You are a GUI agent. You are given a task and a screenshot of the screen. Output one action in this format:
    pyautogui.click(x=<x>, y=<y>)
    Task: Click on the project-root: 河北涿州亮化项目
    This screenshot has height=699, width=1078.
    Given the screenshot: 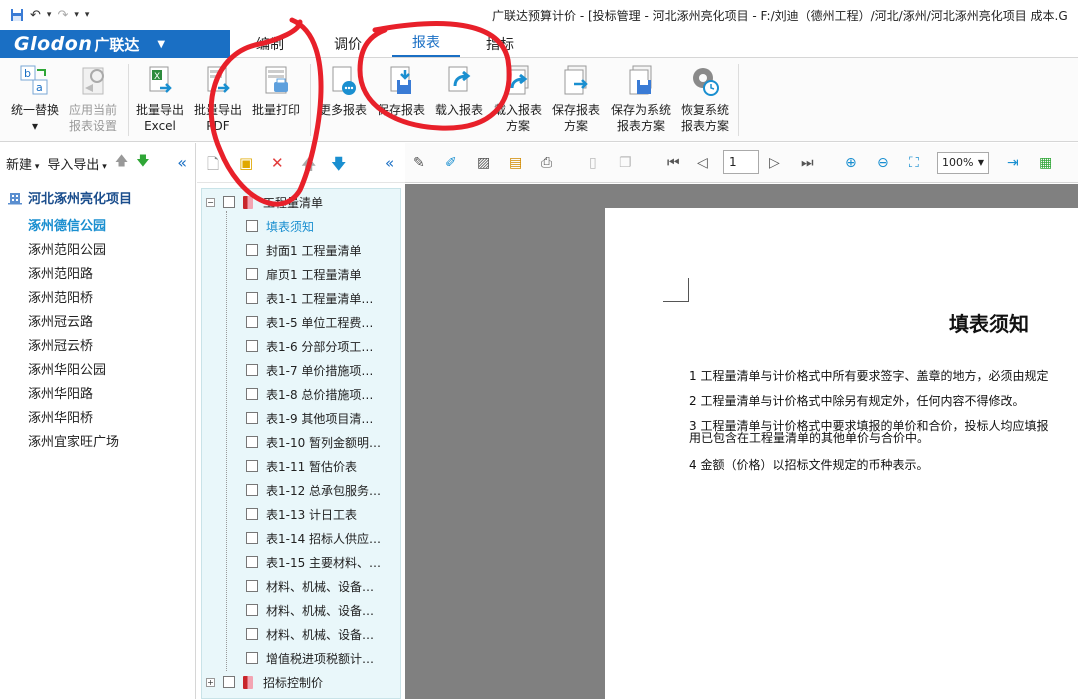 What is the action you would take?
    pyautogui.click(x=70, y=197)
    